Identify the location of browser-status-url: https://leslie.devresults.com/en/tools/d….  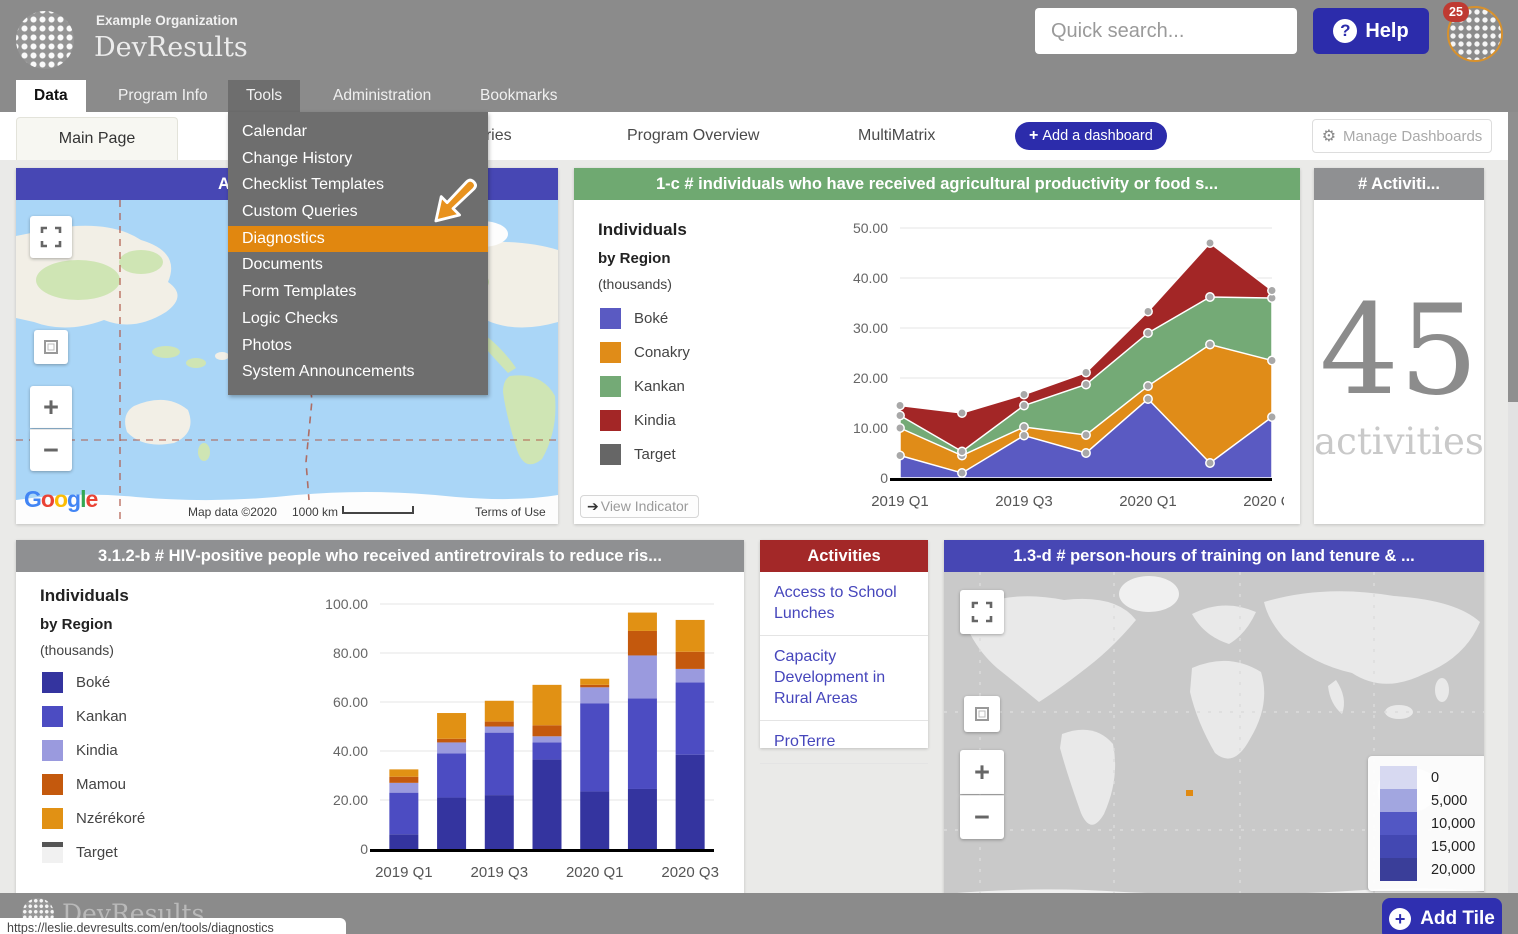
(173, 926).